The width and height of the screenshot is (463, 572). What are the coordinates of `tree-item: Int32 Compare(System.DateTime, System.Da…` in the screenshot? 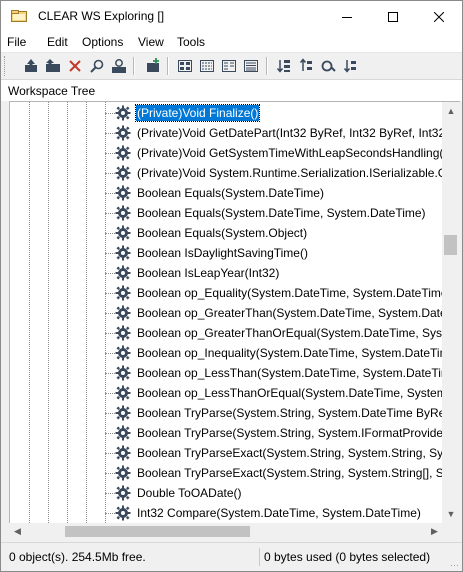 It's located at (226, 513).